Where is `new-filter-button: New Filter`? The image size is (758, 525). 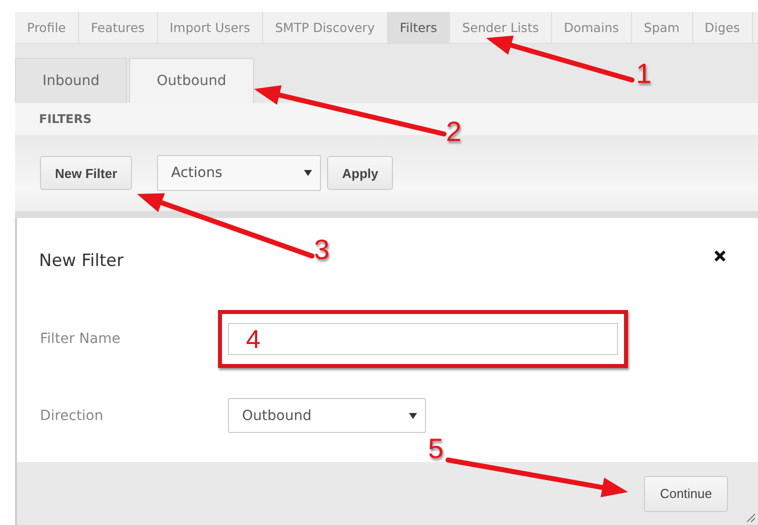
new-filter-button: New Filter is located at coordinates (86, 173).